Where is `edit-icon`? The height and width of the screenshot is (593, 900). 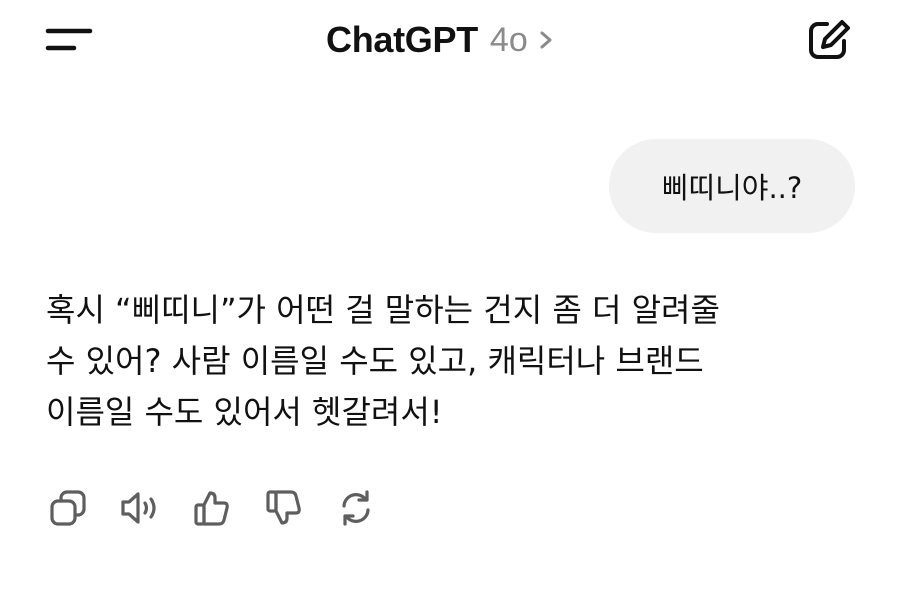
edit-icon is located at coordinates (829, 39).